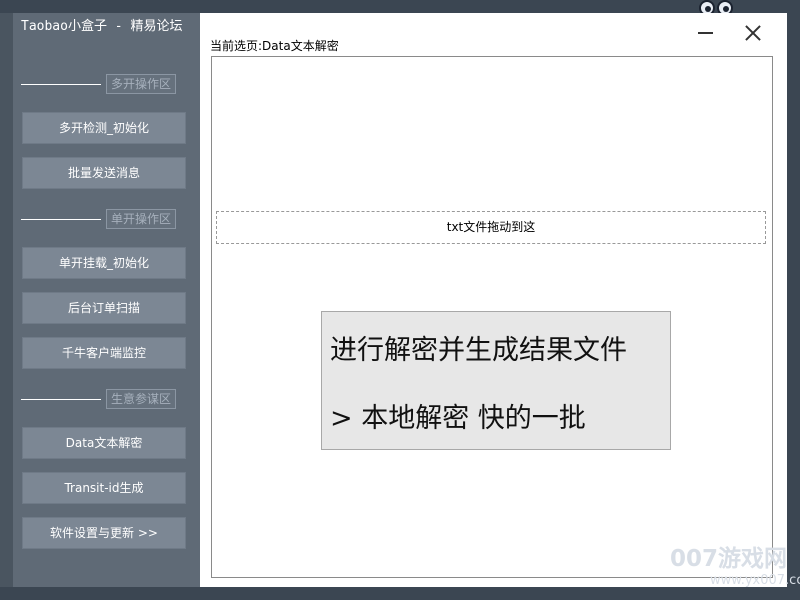  What do you see at coordinates (104, 443) in the screenshot?
I see `data-decrypt-button: Data文本解密` at bounding box center [104, 443].